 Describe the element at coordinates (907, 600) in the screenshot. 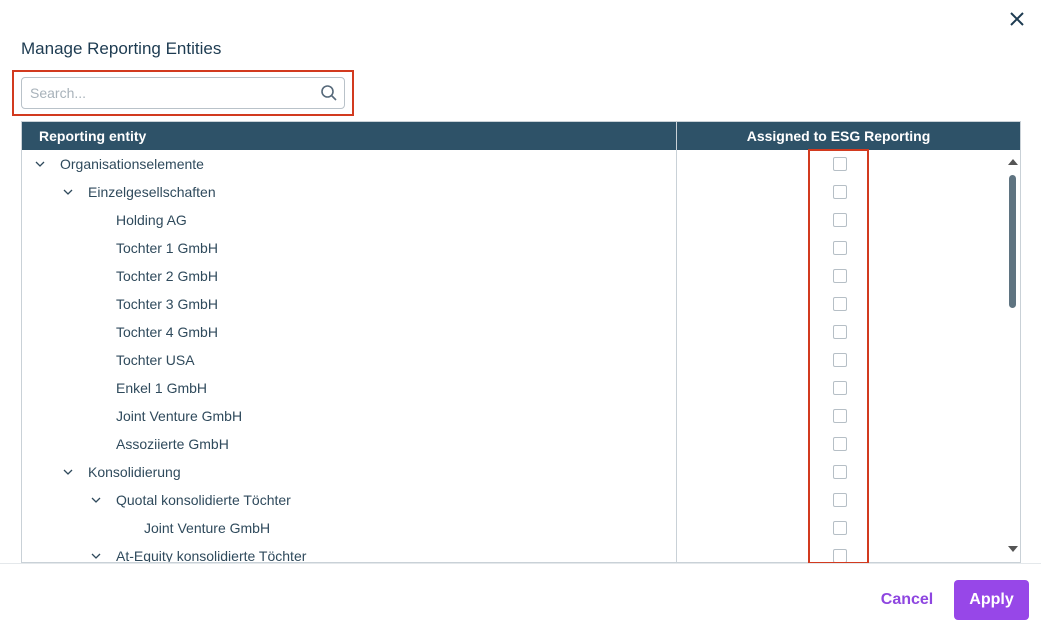

I see `cancel-button: Cancel` at that location.